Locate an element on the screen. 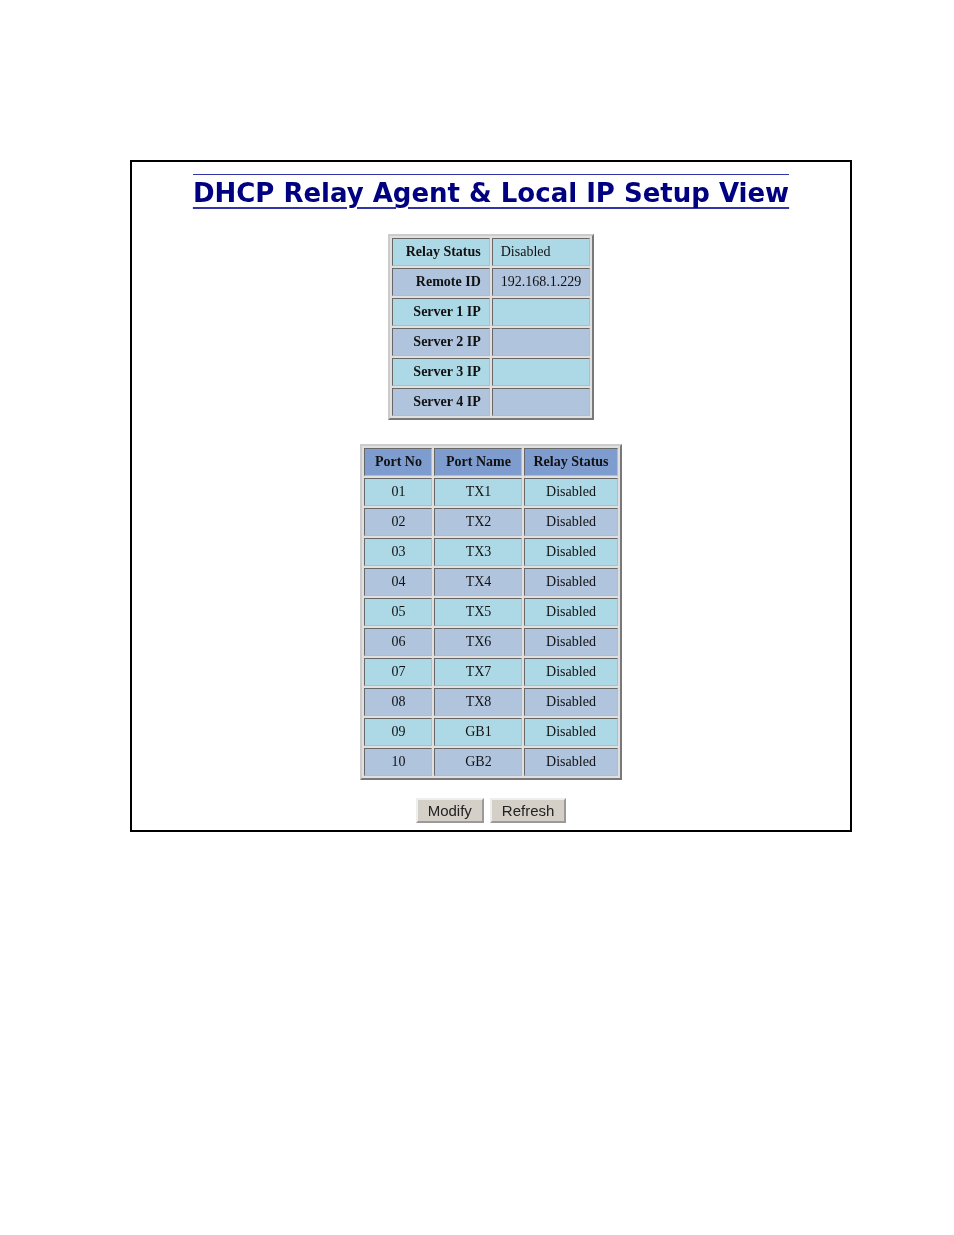 Image resolution: width=954 pixels, height=1235 pixels. table-cell: GB1 is located at coordinates (478, 732).